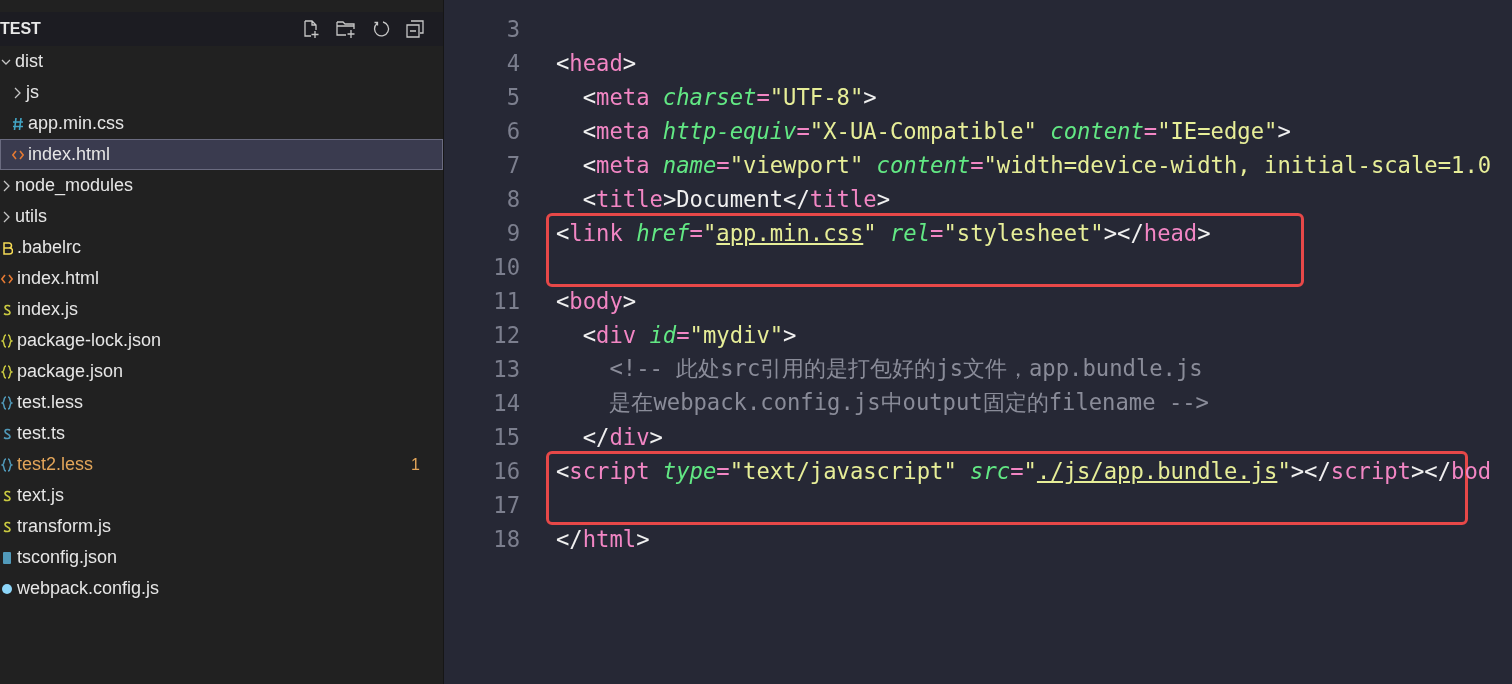 The height and width of the screenshot is (684, 1512). Describe the element at coordinates (20, 29) in the screenshot. I see `explorer-title: TEST` at that location.